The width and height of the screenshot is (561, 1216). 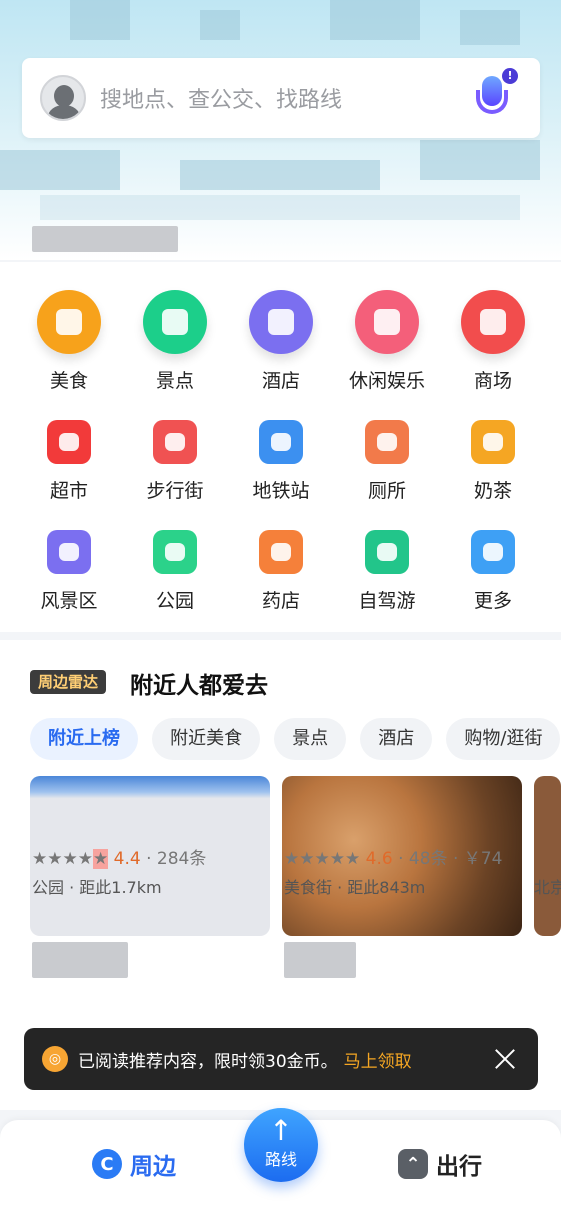 What do you see at coordinates (153, 1167) in the screenshot?
I see `nav-label: 周边` at bounding box center [153, 1167].